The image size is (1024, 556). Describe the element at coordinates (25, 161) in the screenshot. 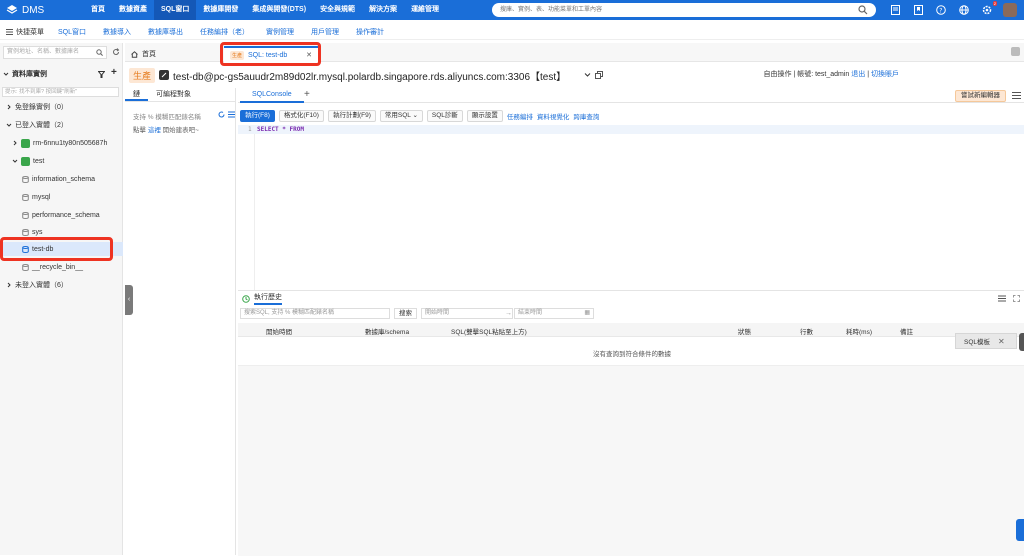

I see `instance-icon` at that location.